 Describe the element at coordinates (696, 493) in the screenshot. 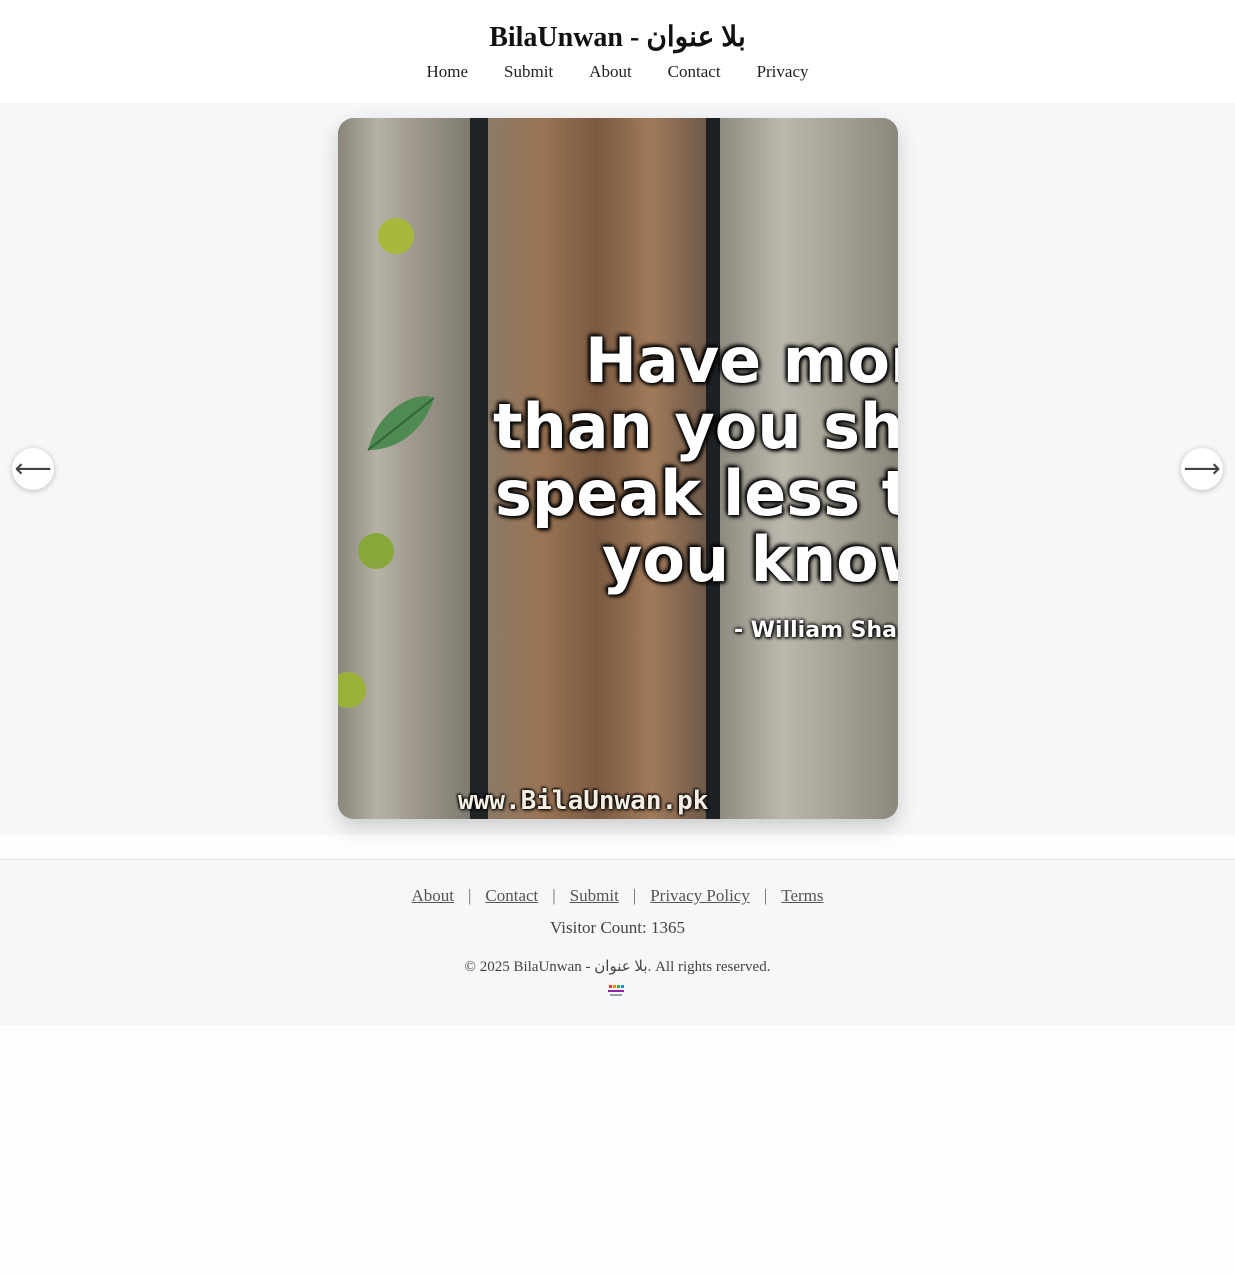

I see `quote-line-3: speak less t` at that location.